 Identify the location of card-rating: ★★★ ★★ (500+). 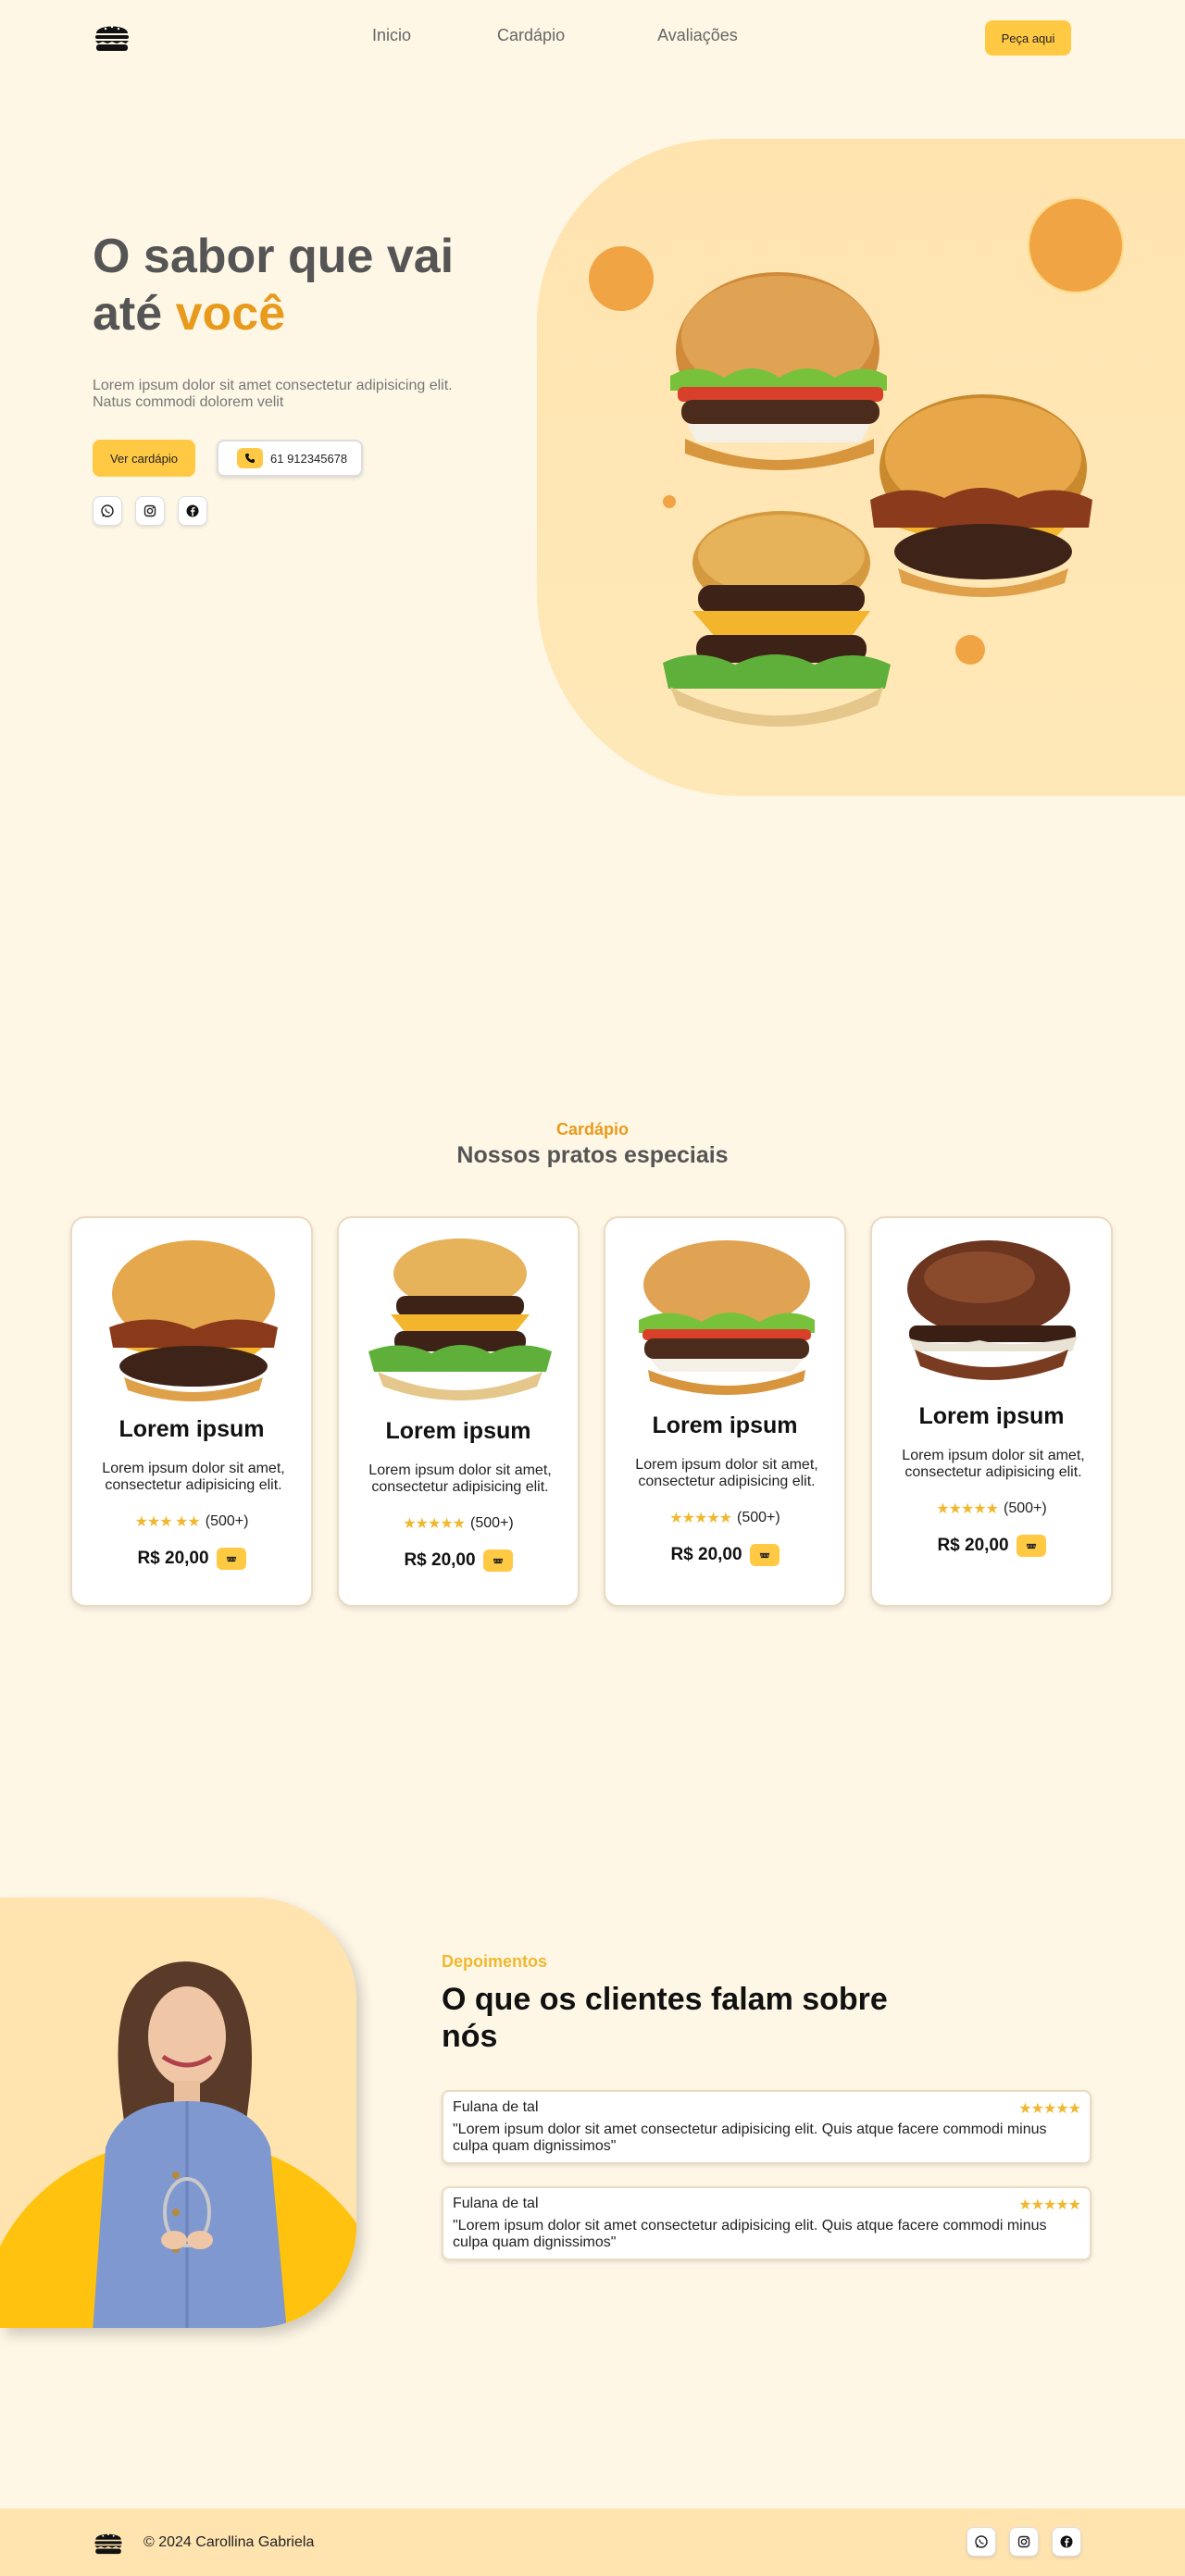
(191, 1521).